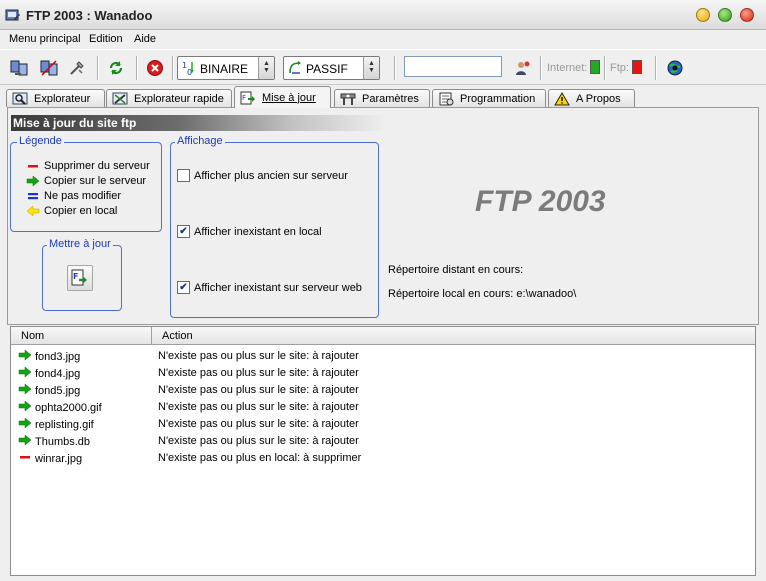 This screenshot has height=581, width=766. I want to click on red-dash-icon, so click(25, 458).